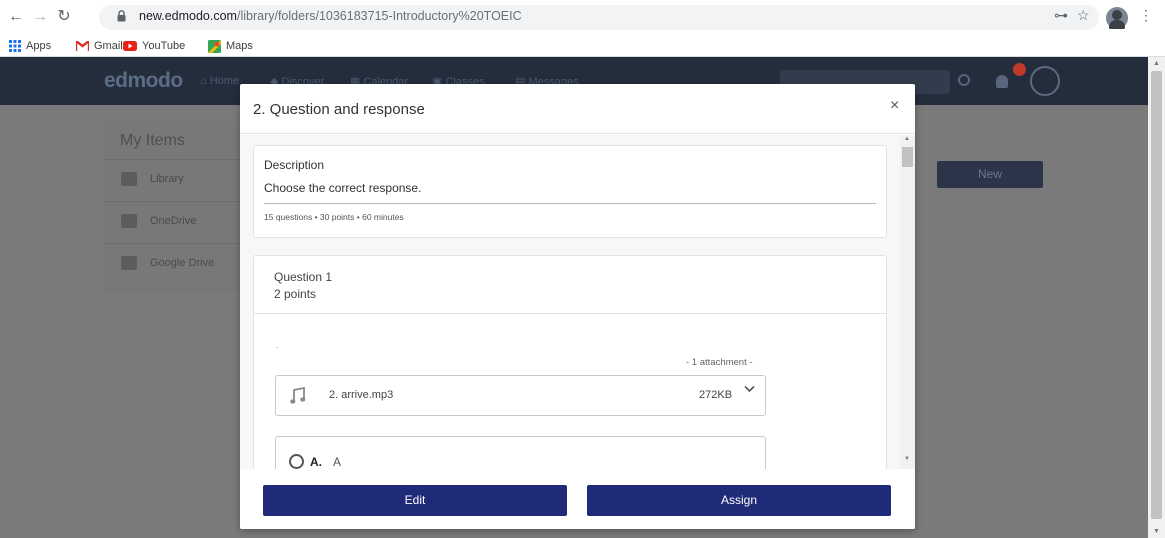 The image size is (1165, 538). What do you see at coordinates (121, 16) in the screenshot?
I see `lock-icon` at bounding box center [121, 16].